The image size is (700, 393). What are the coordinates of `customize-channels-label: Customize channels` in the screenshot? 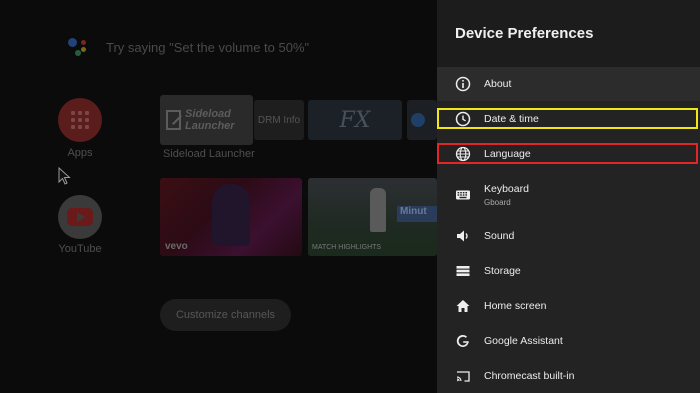 It's located at (225, 315).